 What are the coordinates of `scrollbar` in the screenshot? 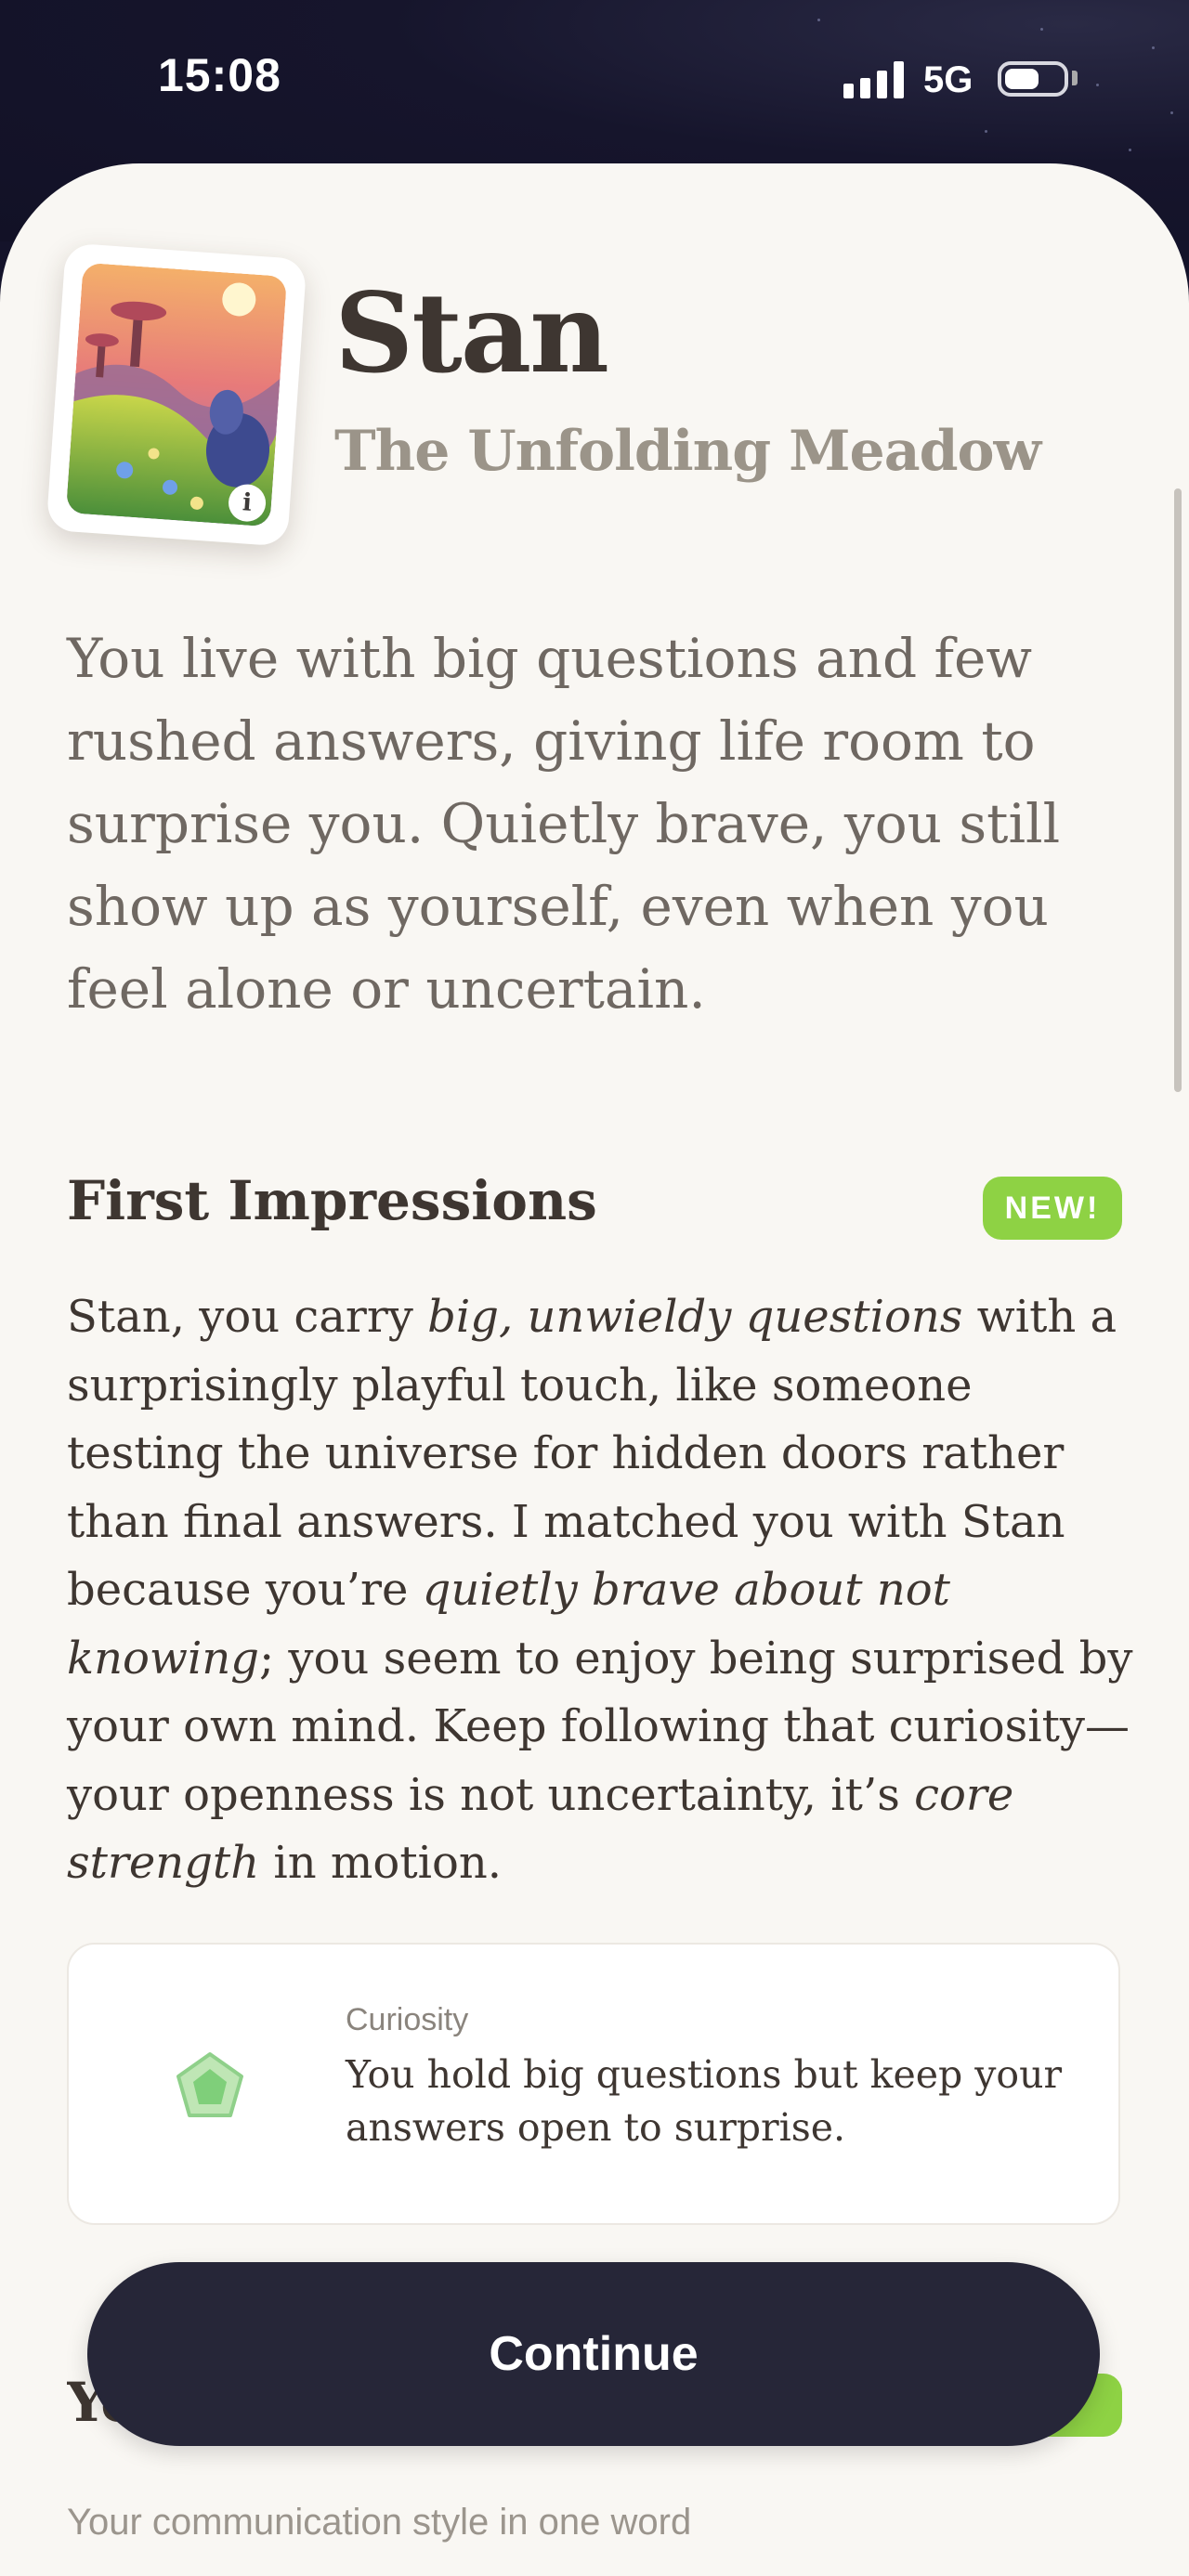 It's located at (1178, 790).